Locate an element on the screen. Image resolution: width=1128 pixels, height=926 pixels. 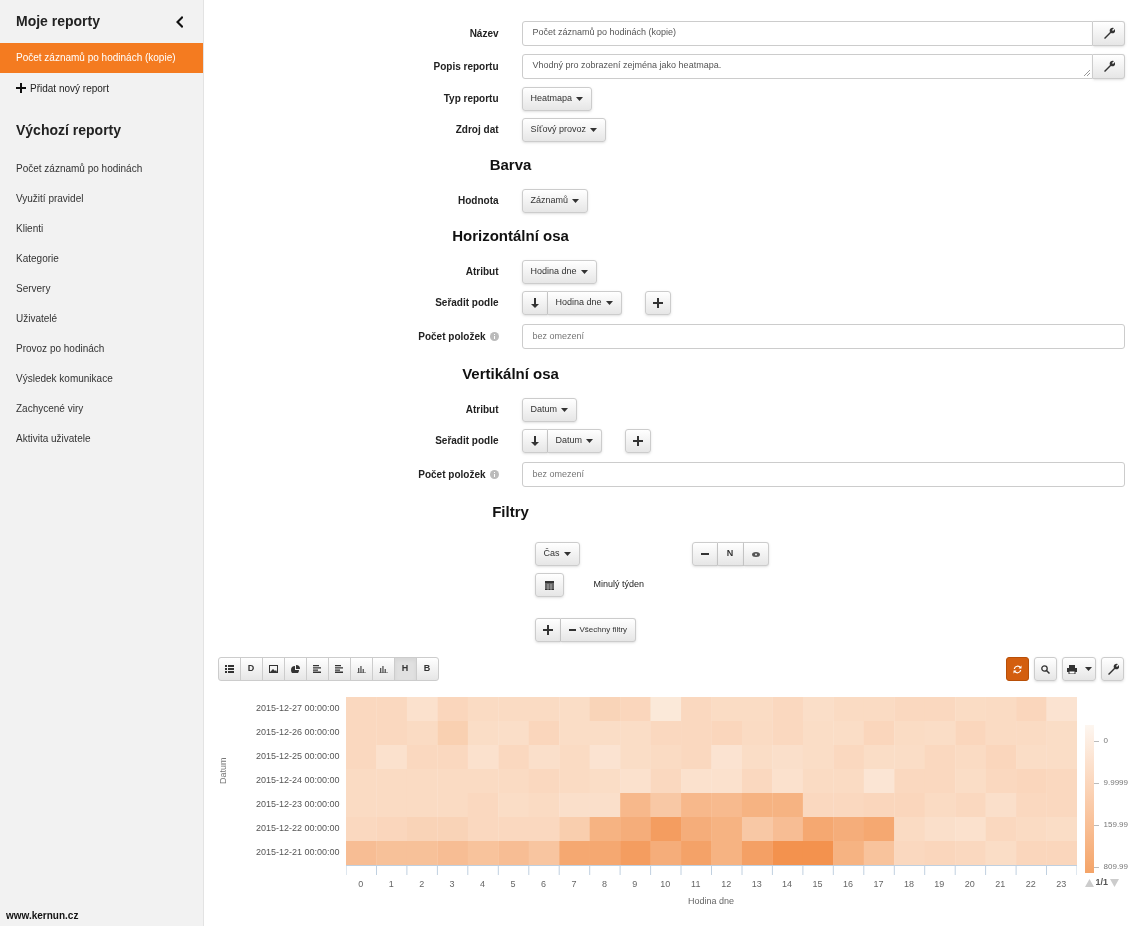
search-button is located at coordinates (1045, 669).